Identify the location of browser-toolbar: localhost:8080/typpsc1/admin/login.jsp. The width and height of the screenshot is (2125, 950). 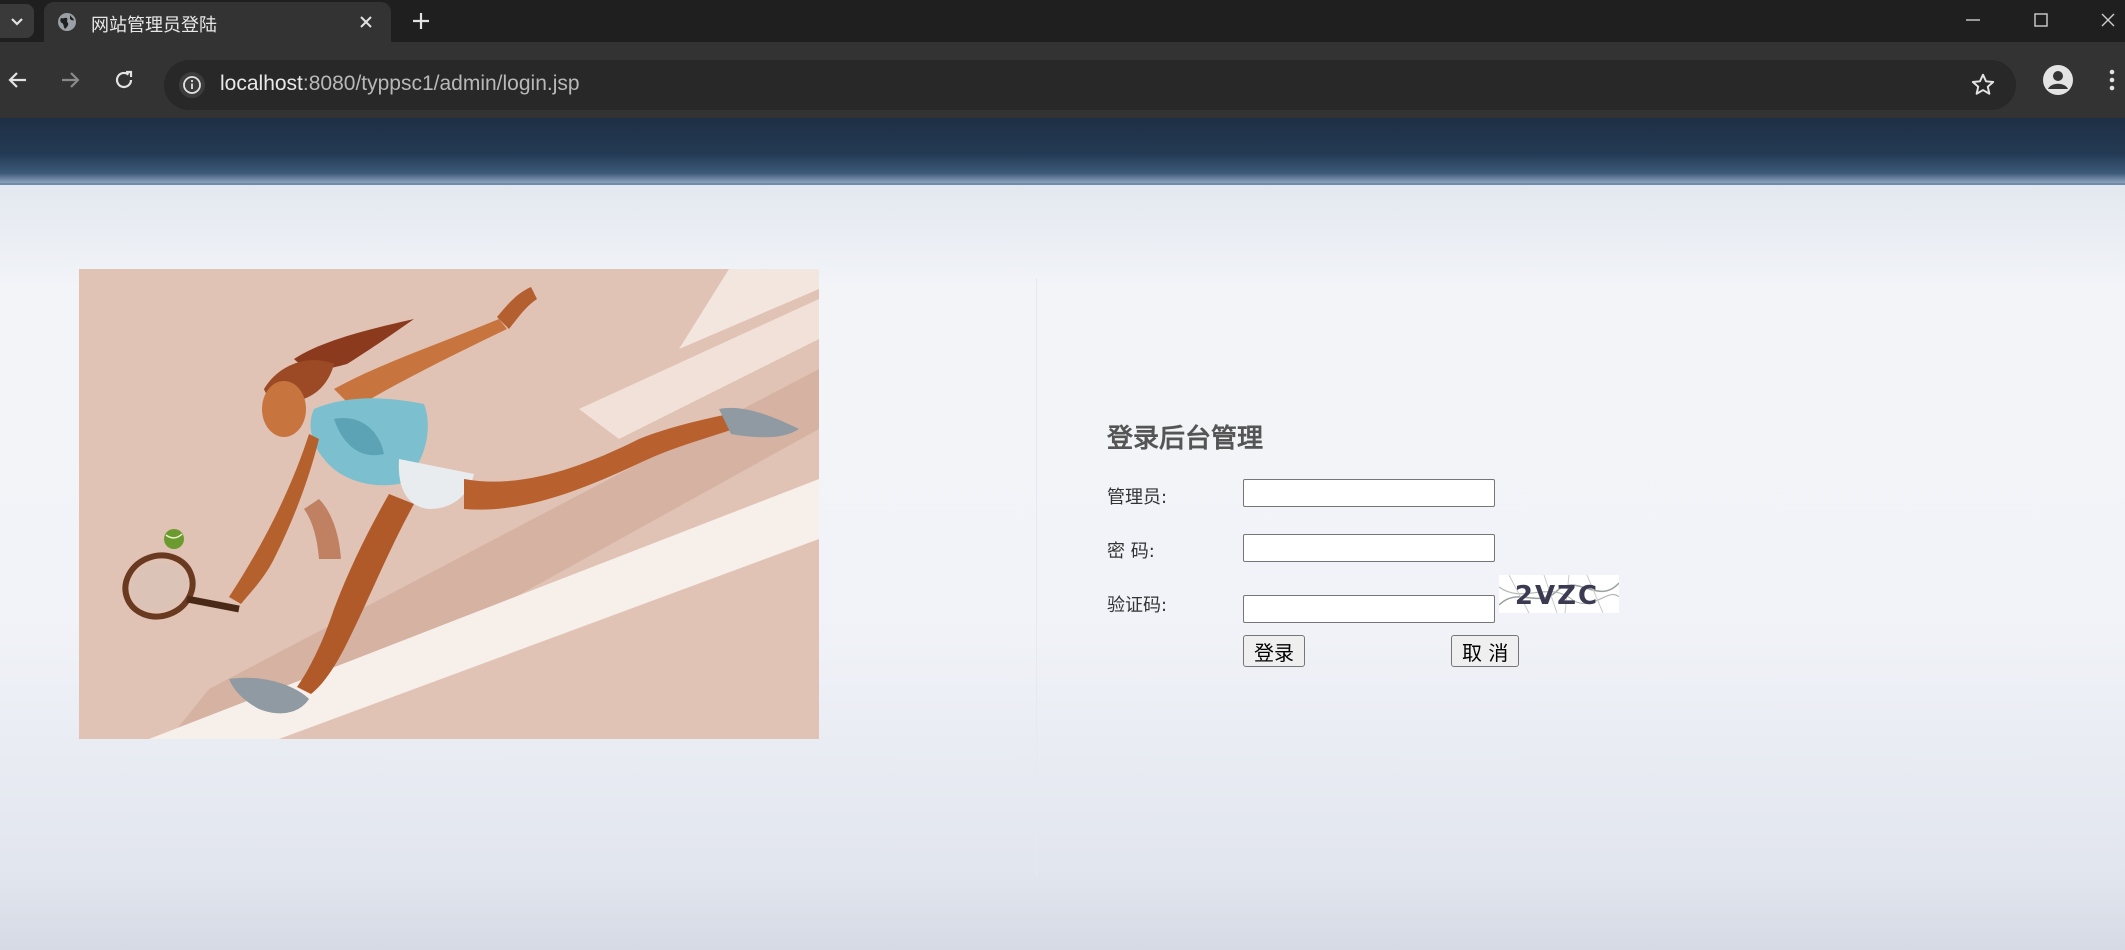
(1062, 80).